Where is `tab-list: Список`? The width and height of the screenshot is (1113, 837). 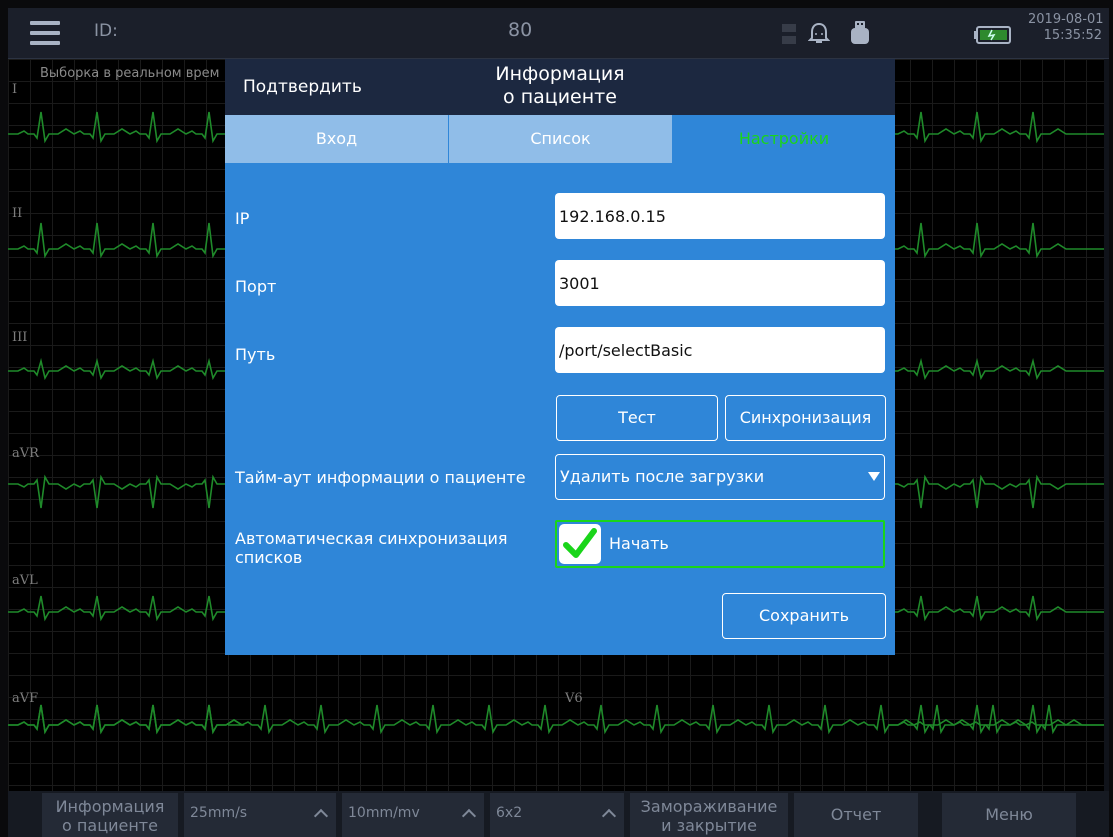 tab-list: Список is located at coordinates (560, 139).